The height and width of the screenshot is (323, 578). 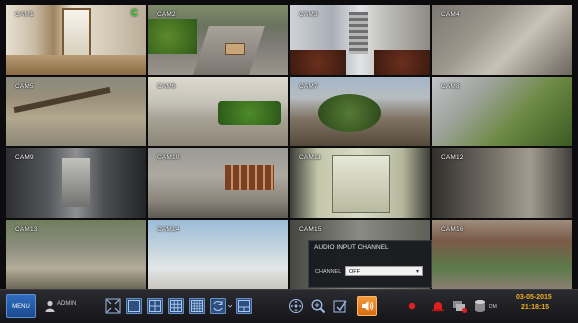 I want to click on chevron-down-icon: ▾, so click(x=417, y=272).